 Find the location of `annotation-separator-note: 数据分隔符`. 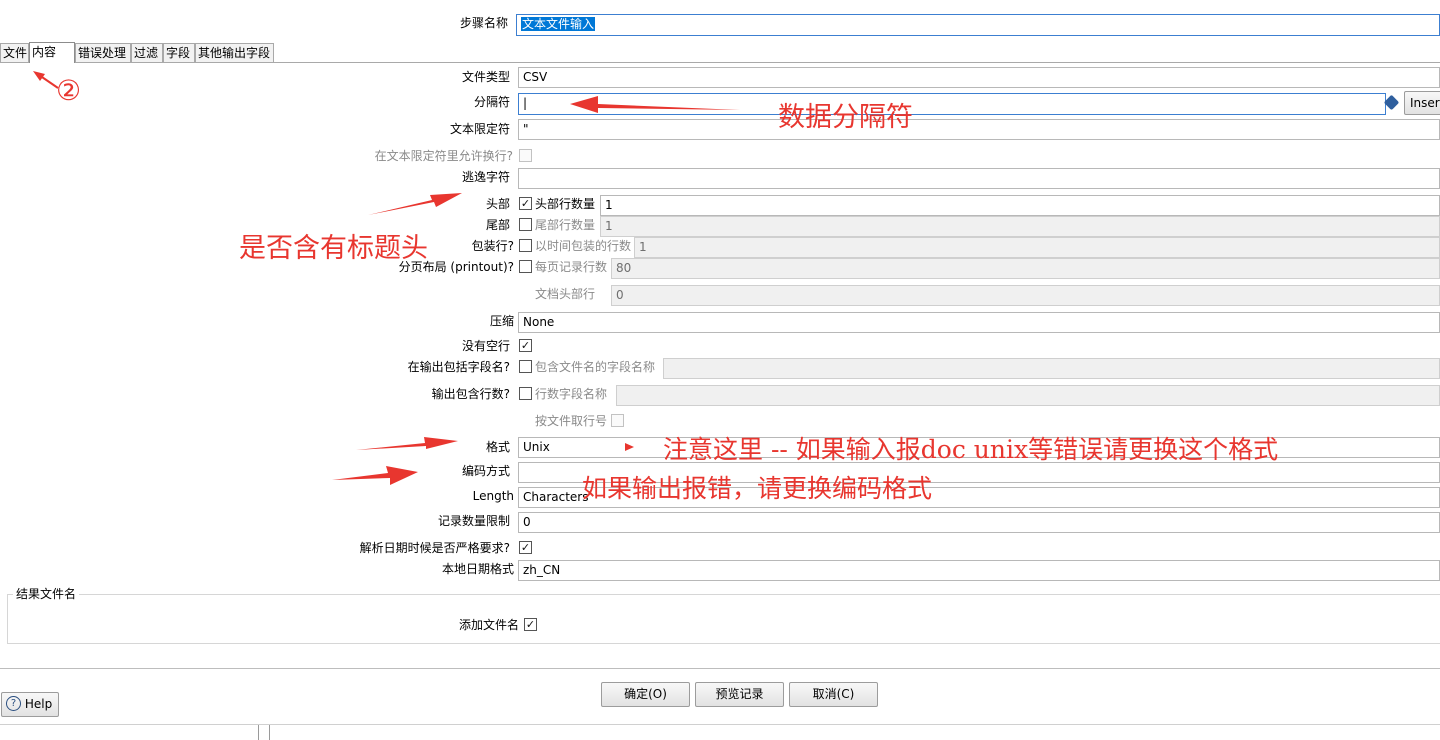

annotation-separator-note: 数据分隔符 is located at coordinates (845, 117).